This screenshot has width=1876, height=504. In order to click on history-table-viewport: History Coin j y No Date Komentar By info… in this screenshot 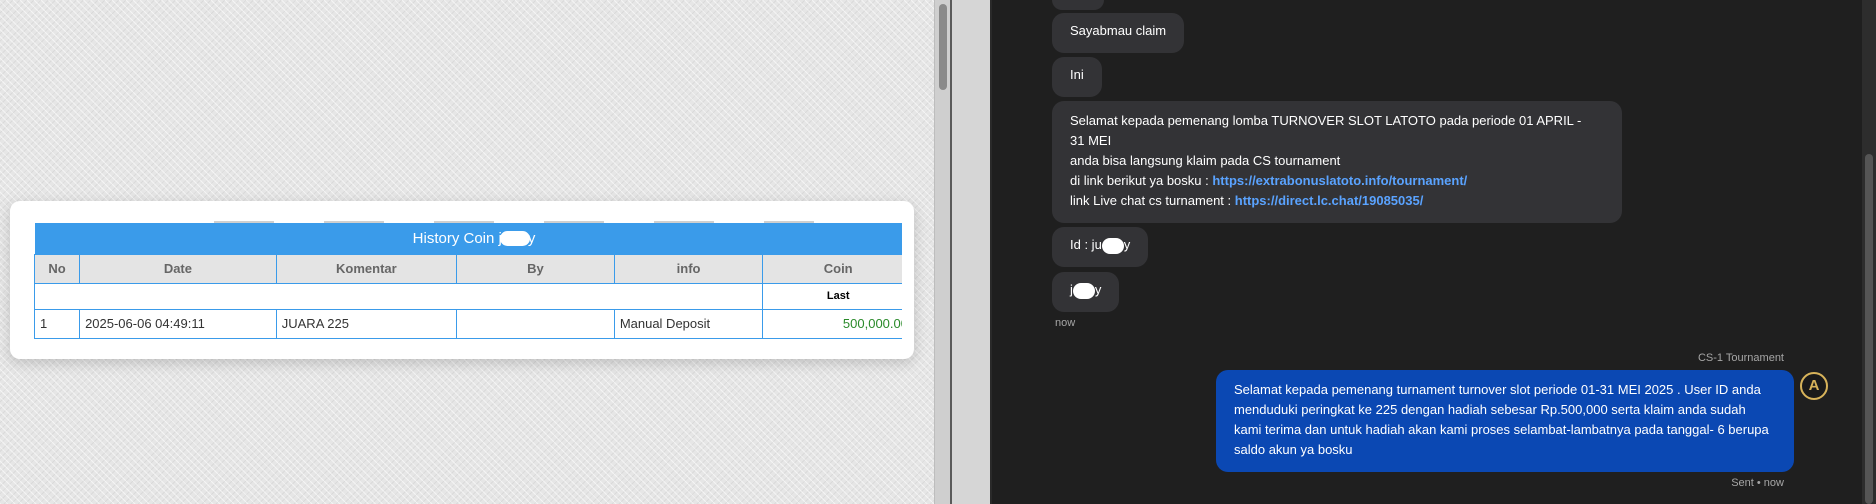, I will do `click(468, 281)`.